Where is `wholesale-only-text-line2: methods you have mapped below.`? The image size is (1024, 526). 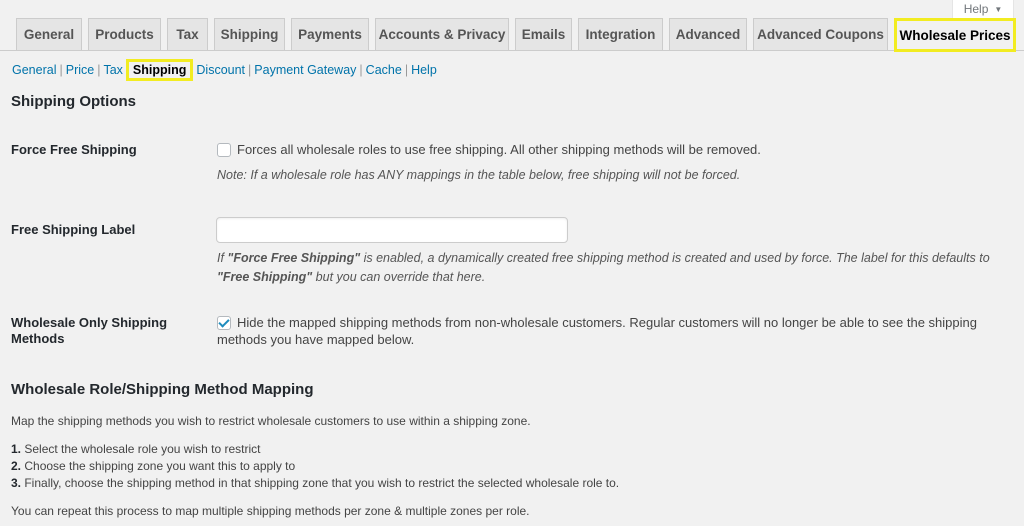 wholesale-only-text-line2: methods you have mapped below. is located at coordinates (316, 339).